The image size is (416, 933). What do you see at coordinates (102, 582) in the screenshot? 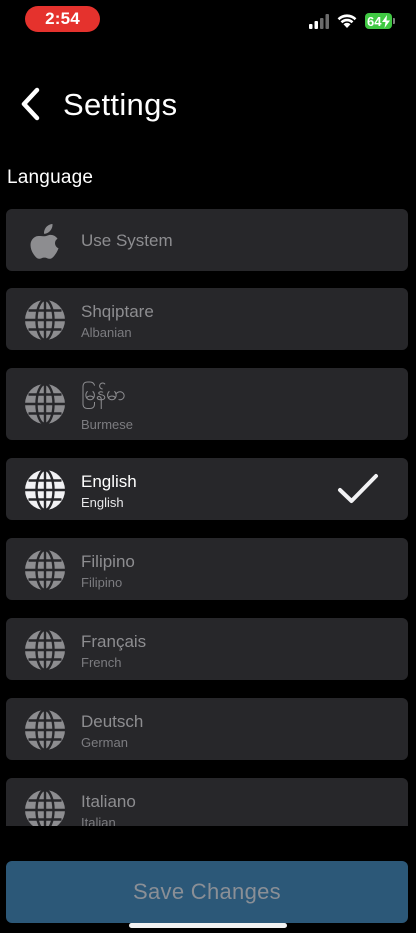
I see `language-subtitle: Filipino` at bounding box center [102, 582].